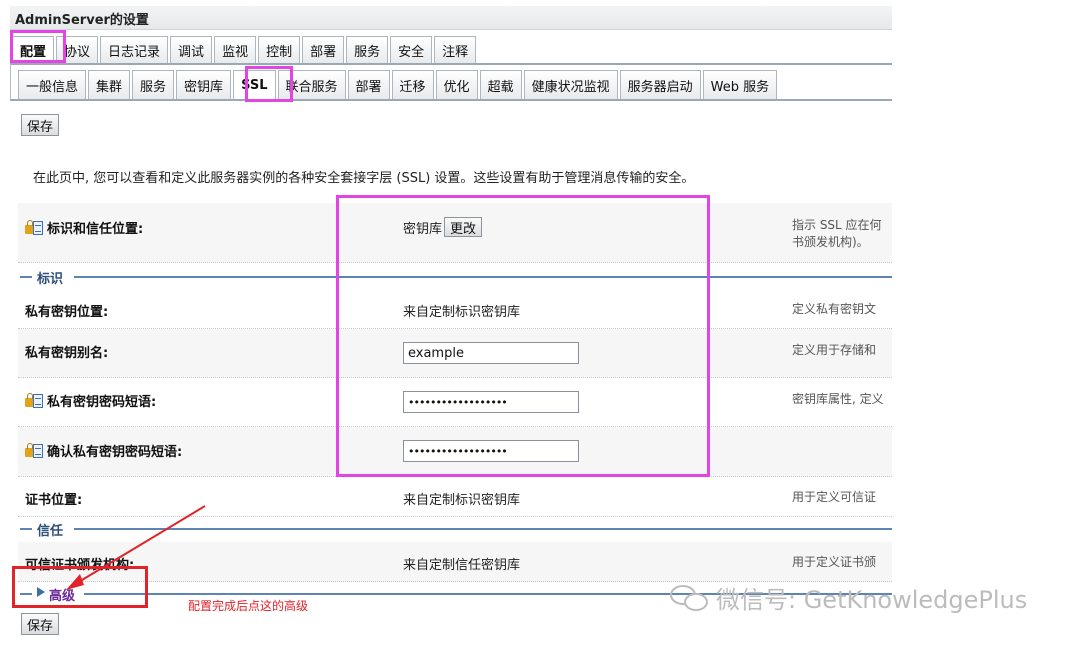 The image size is (1080, 646). What do you see at coordinates (690, 598) in the screenshot?
I see `wechat-icon` at bounding box center [690, 598].